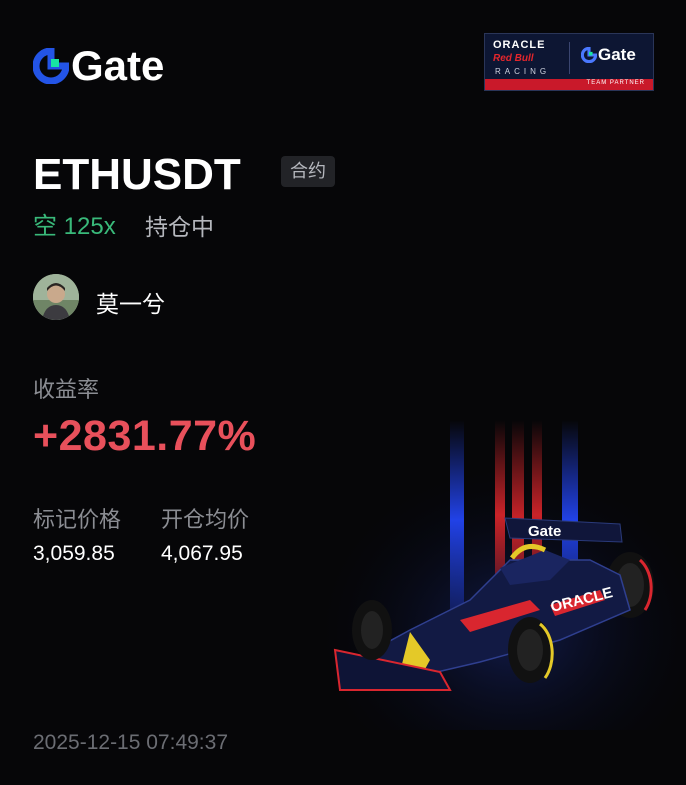 This screenshot has height=785, width=686. What do you see at coordinates (137, 174) in the screenshot?
I see `position-symbol: ETHUSDT` at bounding box center [137, 174].